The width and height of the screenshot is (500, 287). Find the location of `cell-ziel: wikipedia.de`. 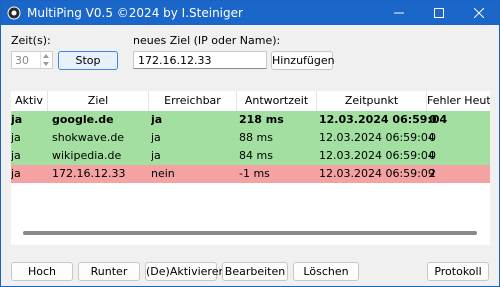

cell-ziel: wikipedia.de is located at coordinates (87, 155).